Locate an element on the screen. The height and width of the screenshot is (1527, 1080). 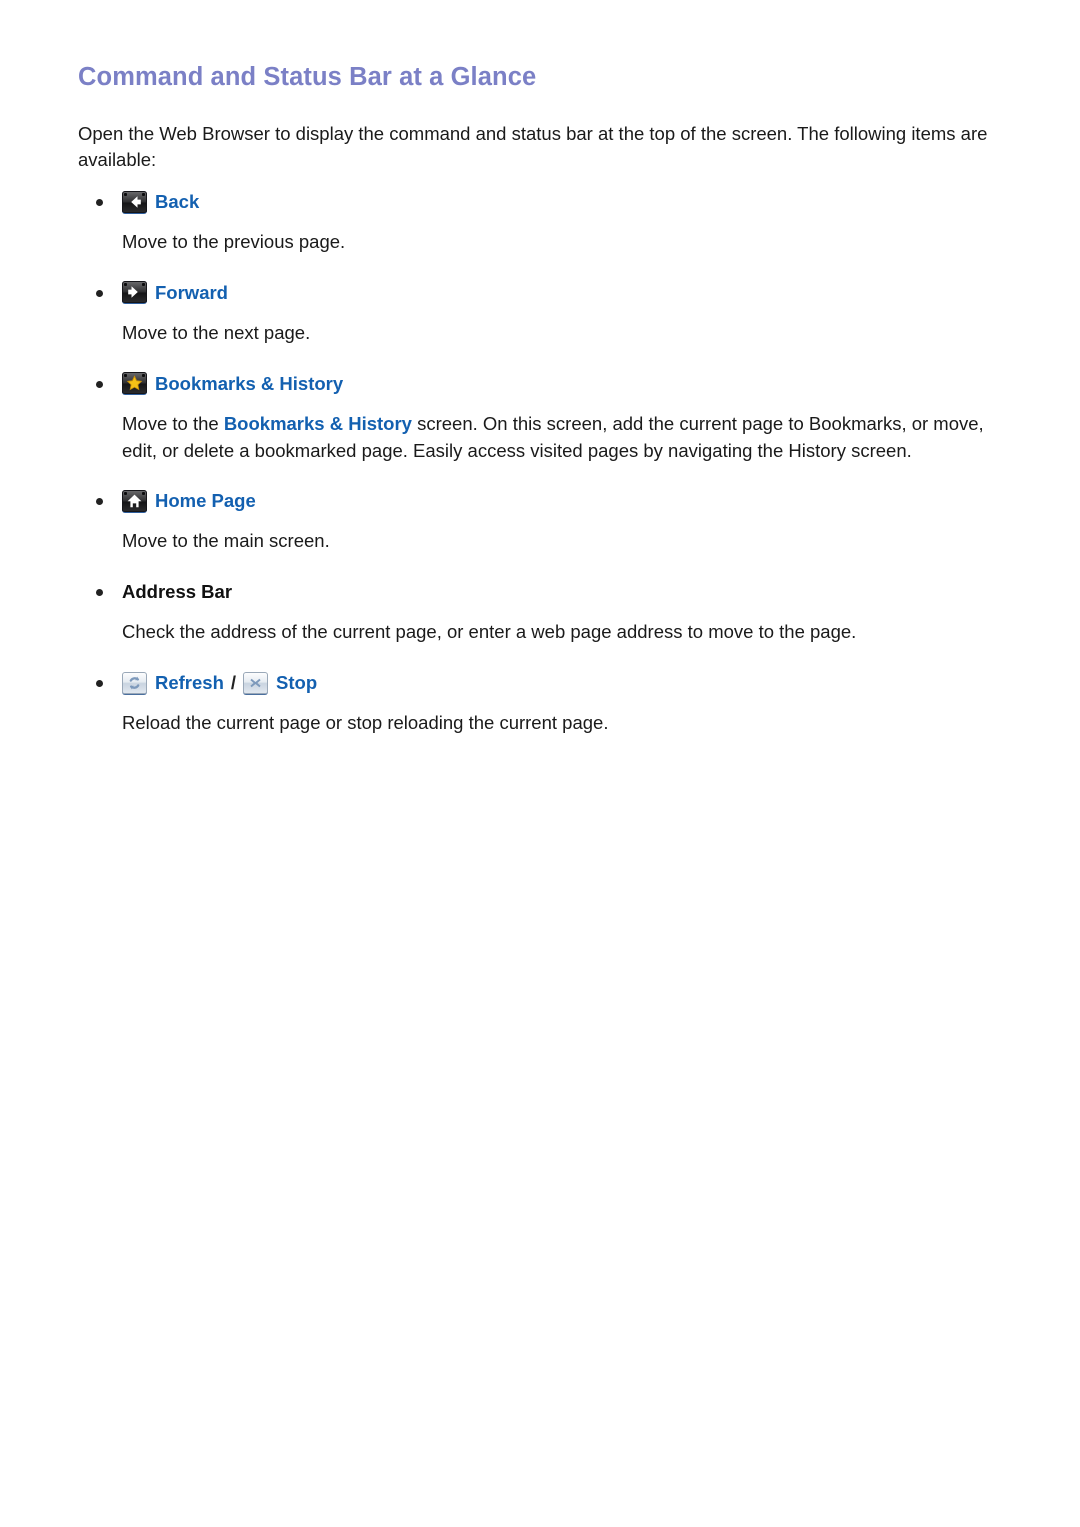
item-label-address-bar: Address Bar is located at coordinates (177, 592).